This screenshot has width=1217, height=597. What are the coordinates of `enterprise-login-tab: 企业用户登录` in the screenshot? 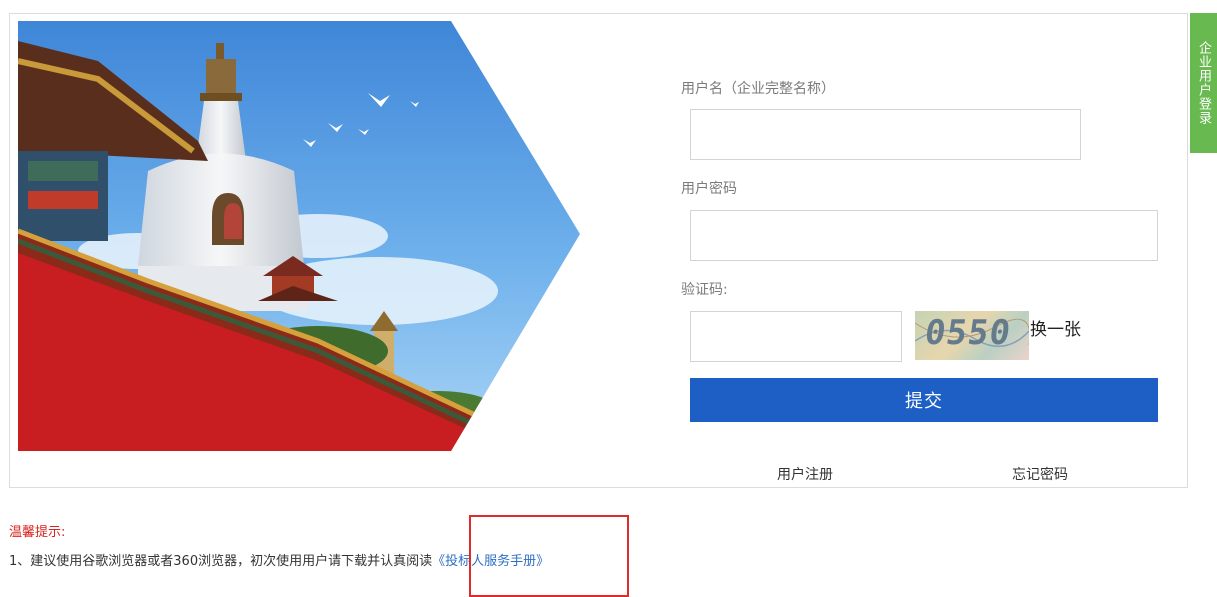 It's located at (1203, 83).